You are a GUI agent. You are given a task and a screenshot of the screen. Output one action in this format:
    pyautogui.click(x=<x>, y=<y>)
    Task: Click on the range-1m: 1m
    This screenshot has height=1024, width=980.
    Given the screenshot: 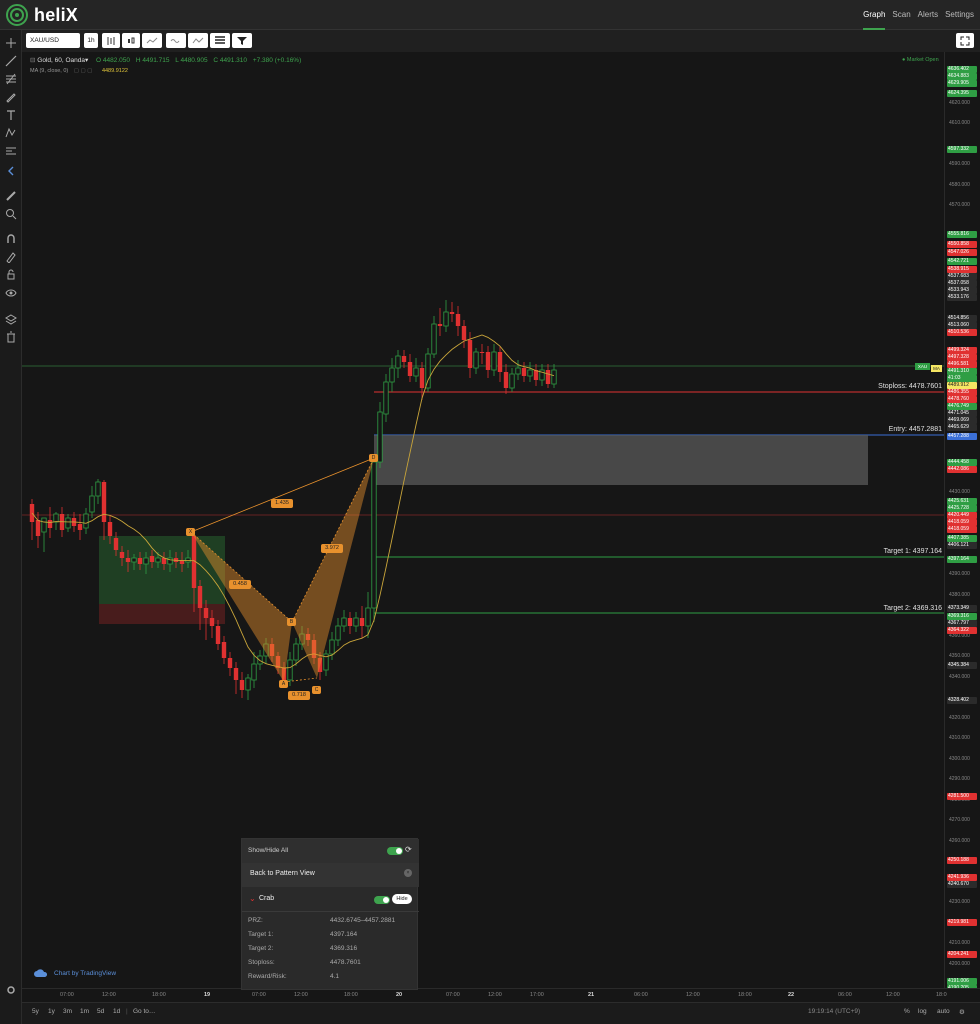 What is the action you would take?
    pyautogui.click(x=84, y=1011)
    